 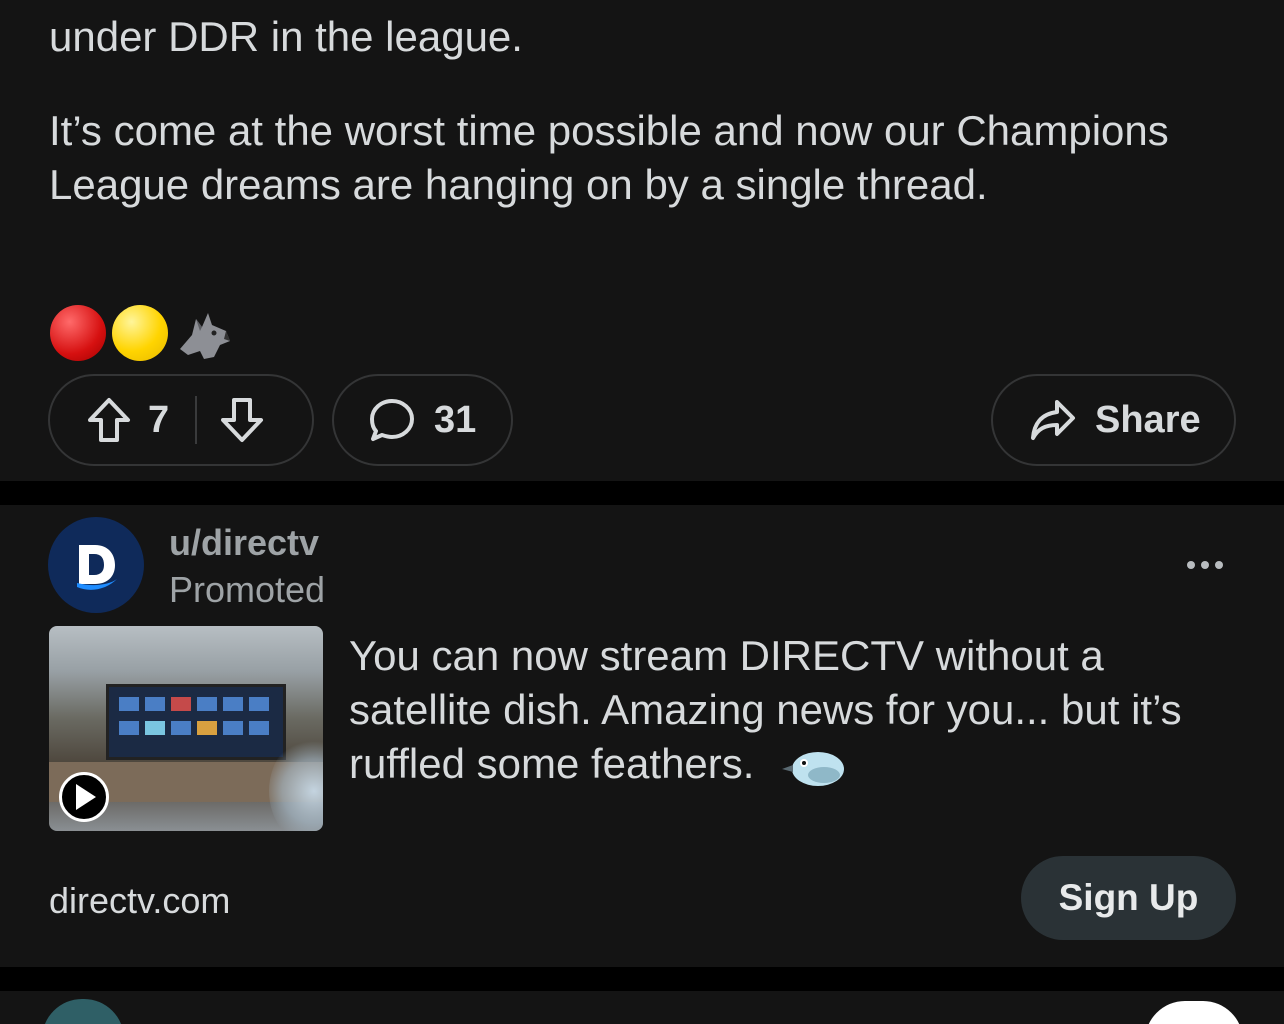 I want to click on avatar, so click(x=96, y=565).